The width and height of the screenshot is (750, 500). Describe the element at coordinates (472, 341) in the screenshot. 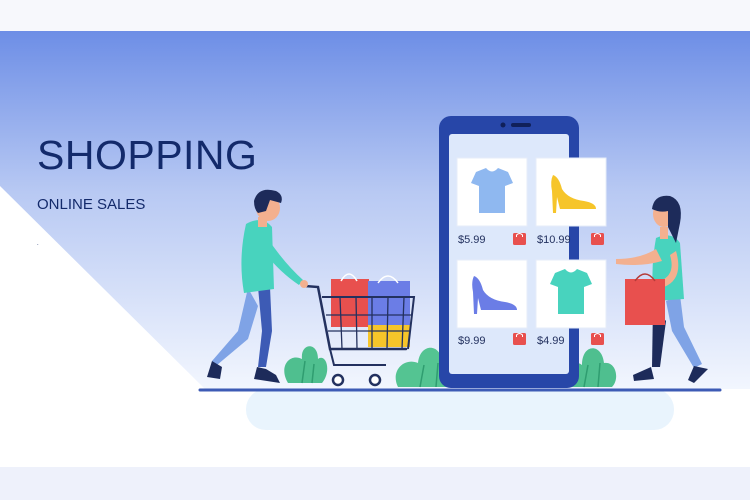

I see `product-price-3: $9.99` at that location.